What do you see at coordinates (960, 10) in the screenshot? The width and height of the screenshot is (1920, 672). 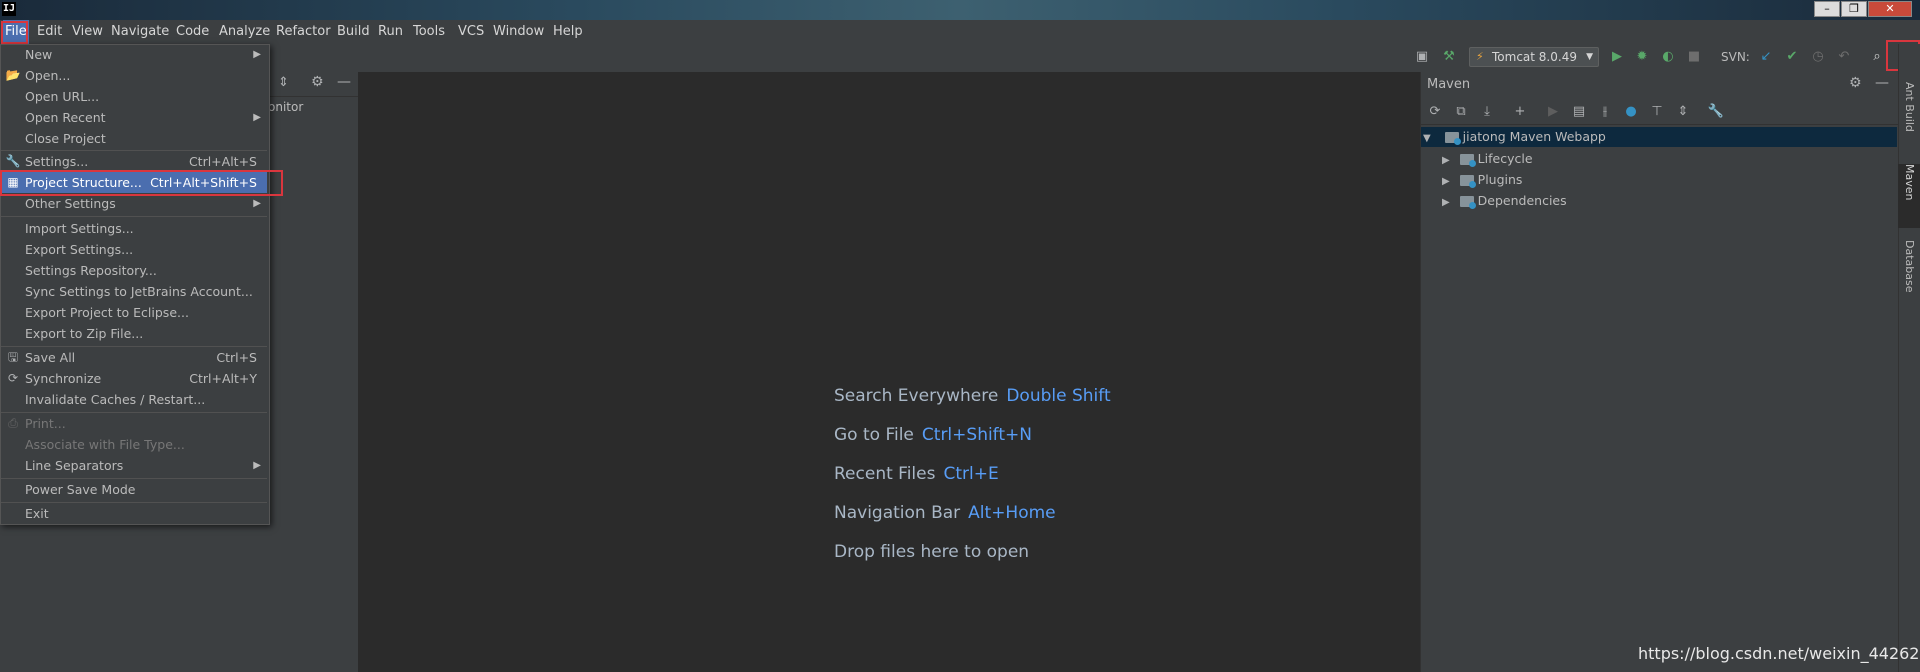 I see `title-bar` at bounding box center [960, 10].